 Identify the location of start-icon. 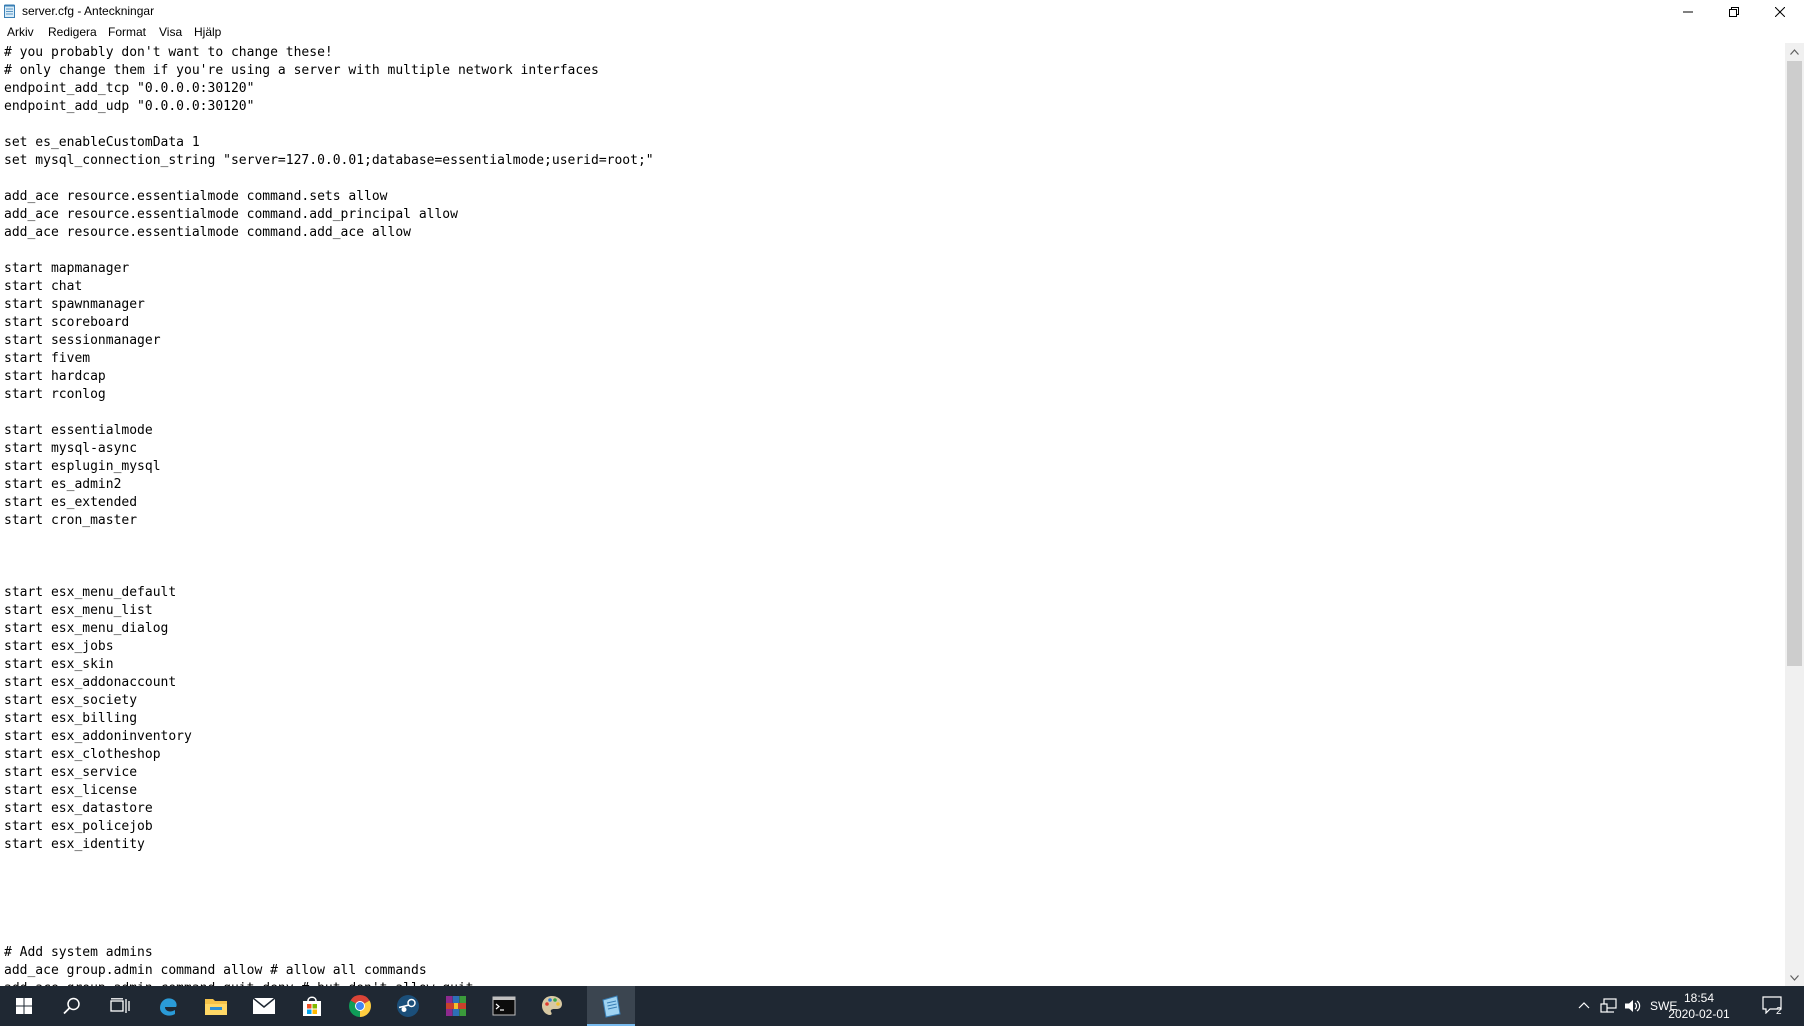
(24, 1006).